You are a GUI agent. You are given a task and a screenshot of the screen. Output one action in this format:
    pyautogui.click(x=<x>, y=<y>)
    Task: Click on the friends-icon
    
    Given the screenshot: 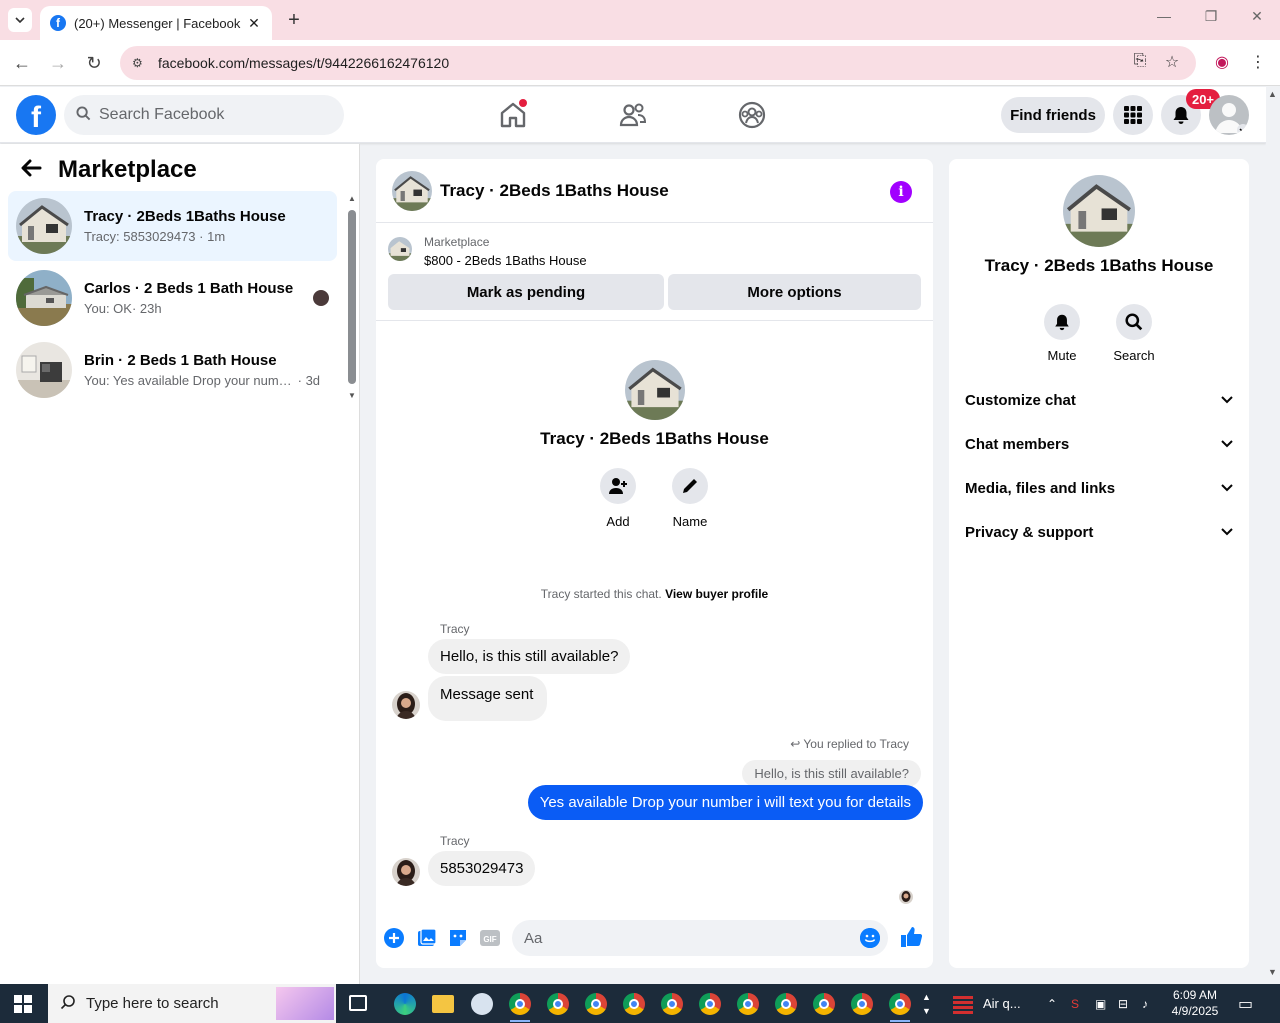 What is the action you would take?
    pyautogui.click(x=633, y=115)
    